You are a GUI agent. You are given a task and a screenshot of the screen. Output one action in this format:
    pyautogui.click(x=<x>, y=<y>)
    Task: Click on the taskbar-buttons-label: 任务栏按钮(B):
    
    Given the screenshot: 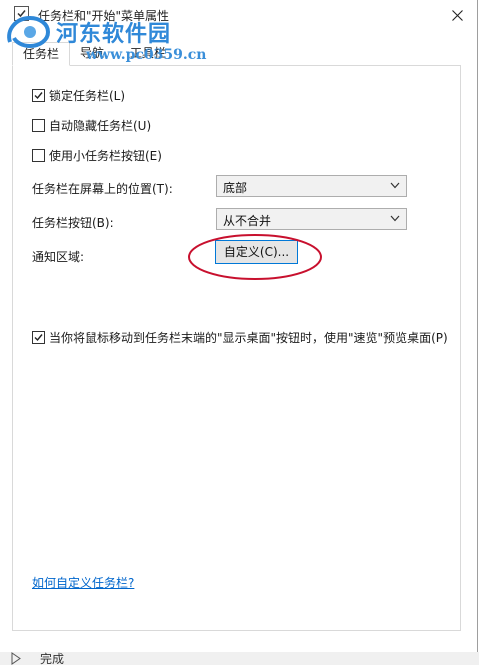 What is the action you would take?
    pyautogui.click(x=73, y=223)
    